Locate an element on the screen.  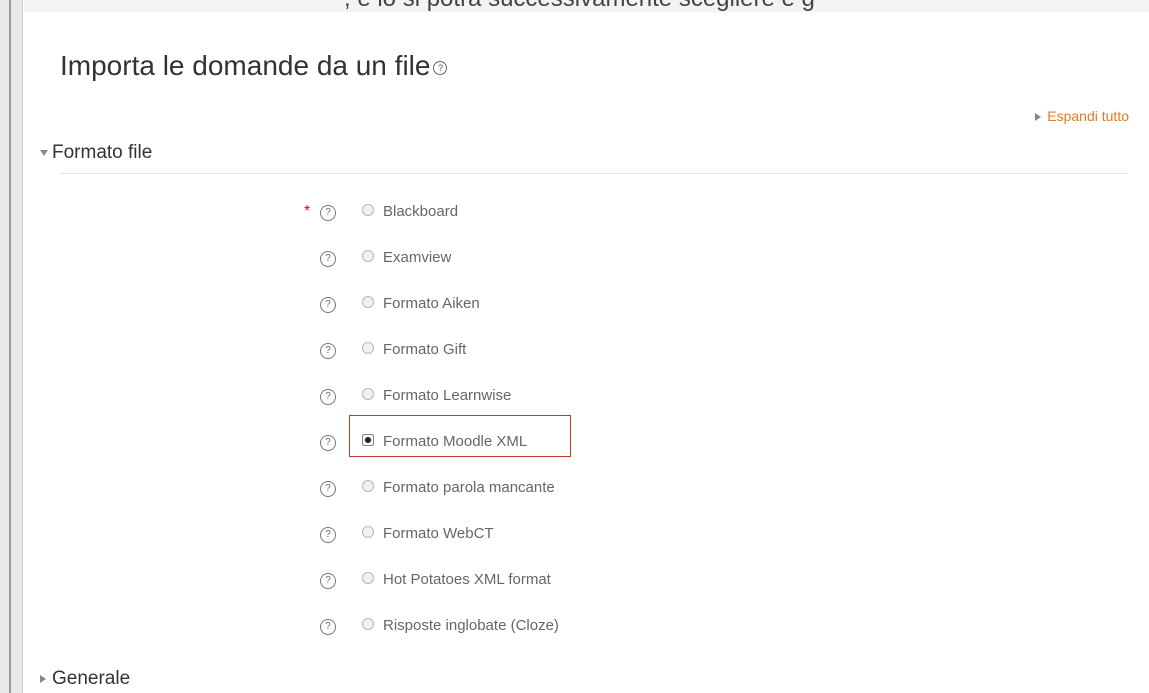
radio-option-cloze: Risposte inglobate (Cloze) is located at coordinates (460, 625).